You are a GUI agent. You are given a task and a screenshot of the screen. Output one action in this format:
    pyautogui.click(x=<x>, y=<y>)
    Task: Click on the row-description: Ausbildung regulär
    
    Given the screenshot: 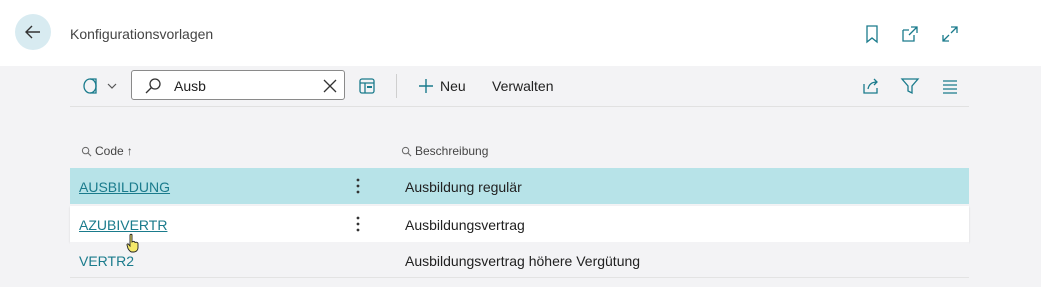 What is the action you would take?
    pyautogui.click(x=463, y=187)
    